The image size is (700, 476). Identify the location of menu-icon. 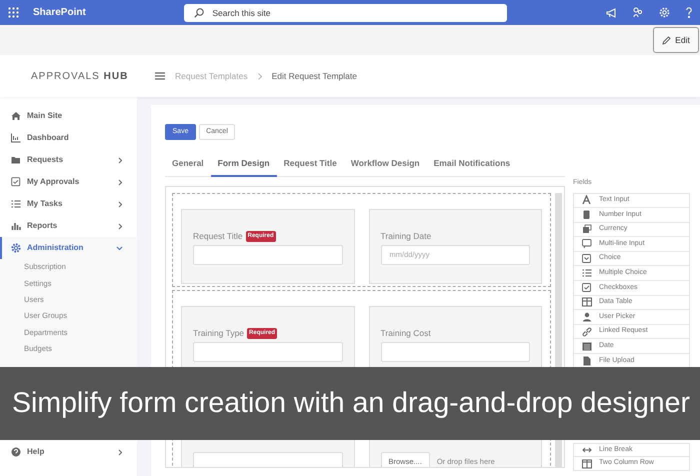
(160, 76).